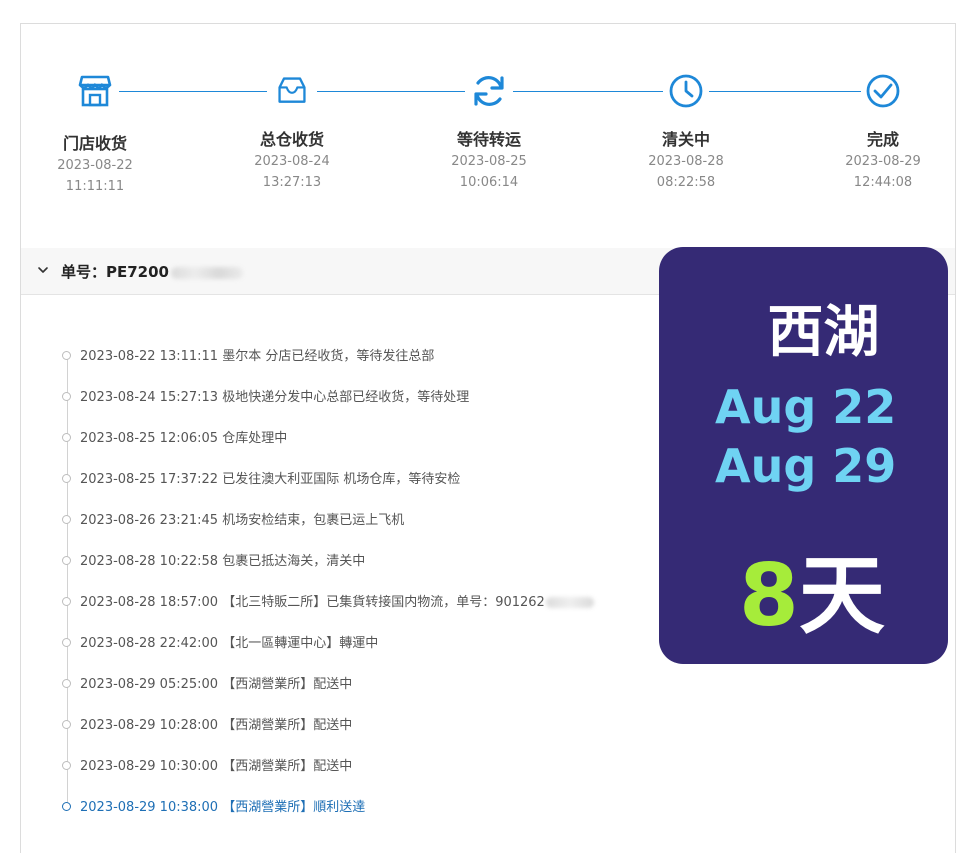 This screenshot has height=853, width=979. I want to click on store-icon, so click(95, 91).